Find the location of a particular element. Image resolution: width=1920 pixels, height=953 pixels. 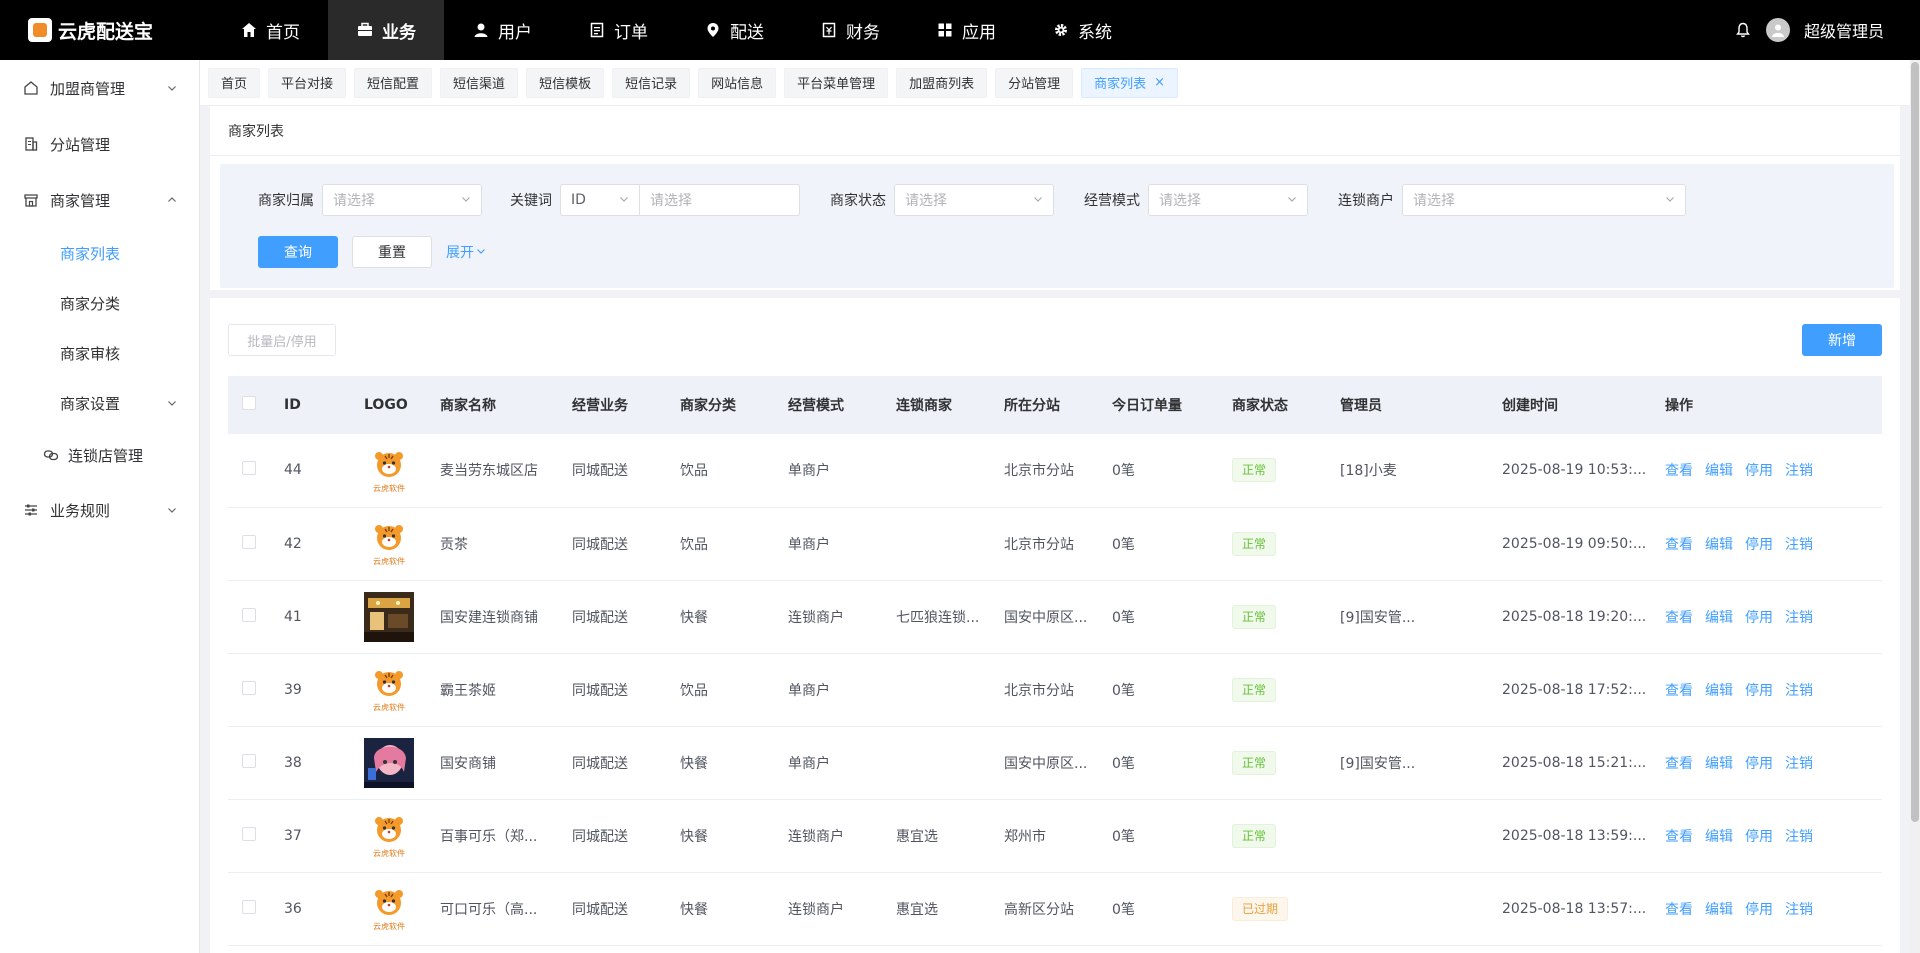

status-select: 请选择 is located at coordinates (974, 200).